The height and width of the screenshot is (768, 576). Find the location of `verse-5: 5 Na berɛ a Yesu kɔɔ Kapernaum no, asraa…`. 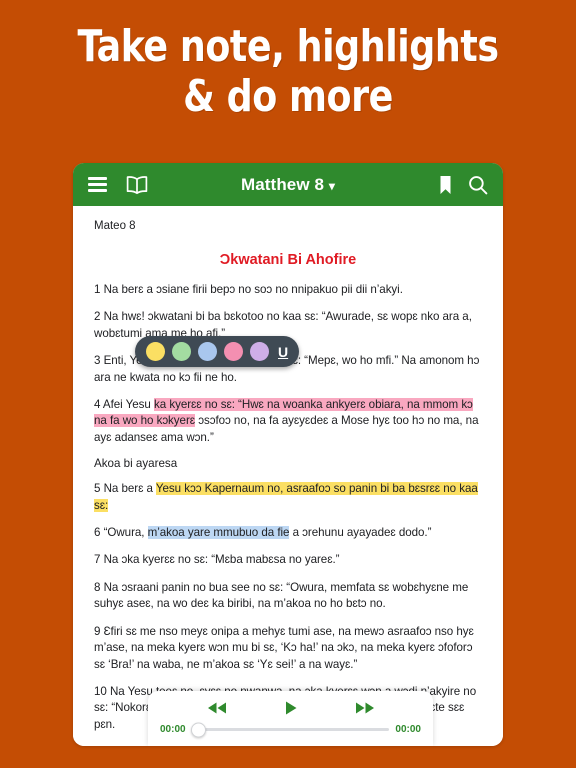

verse-5: 5 Na berɛ a Yesu kɔɔ Kapernaum no, asraa… is located at coordinates (288, 497).